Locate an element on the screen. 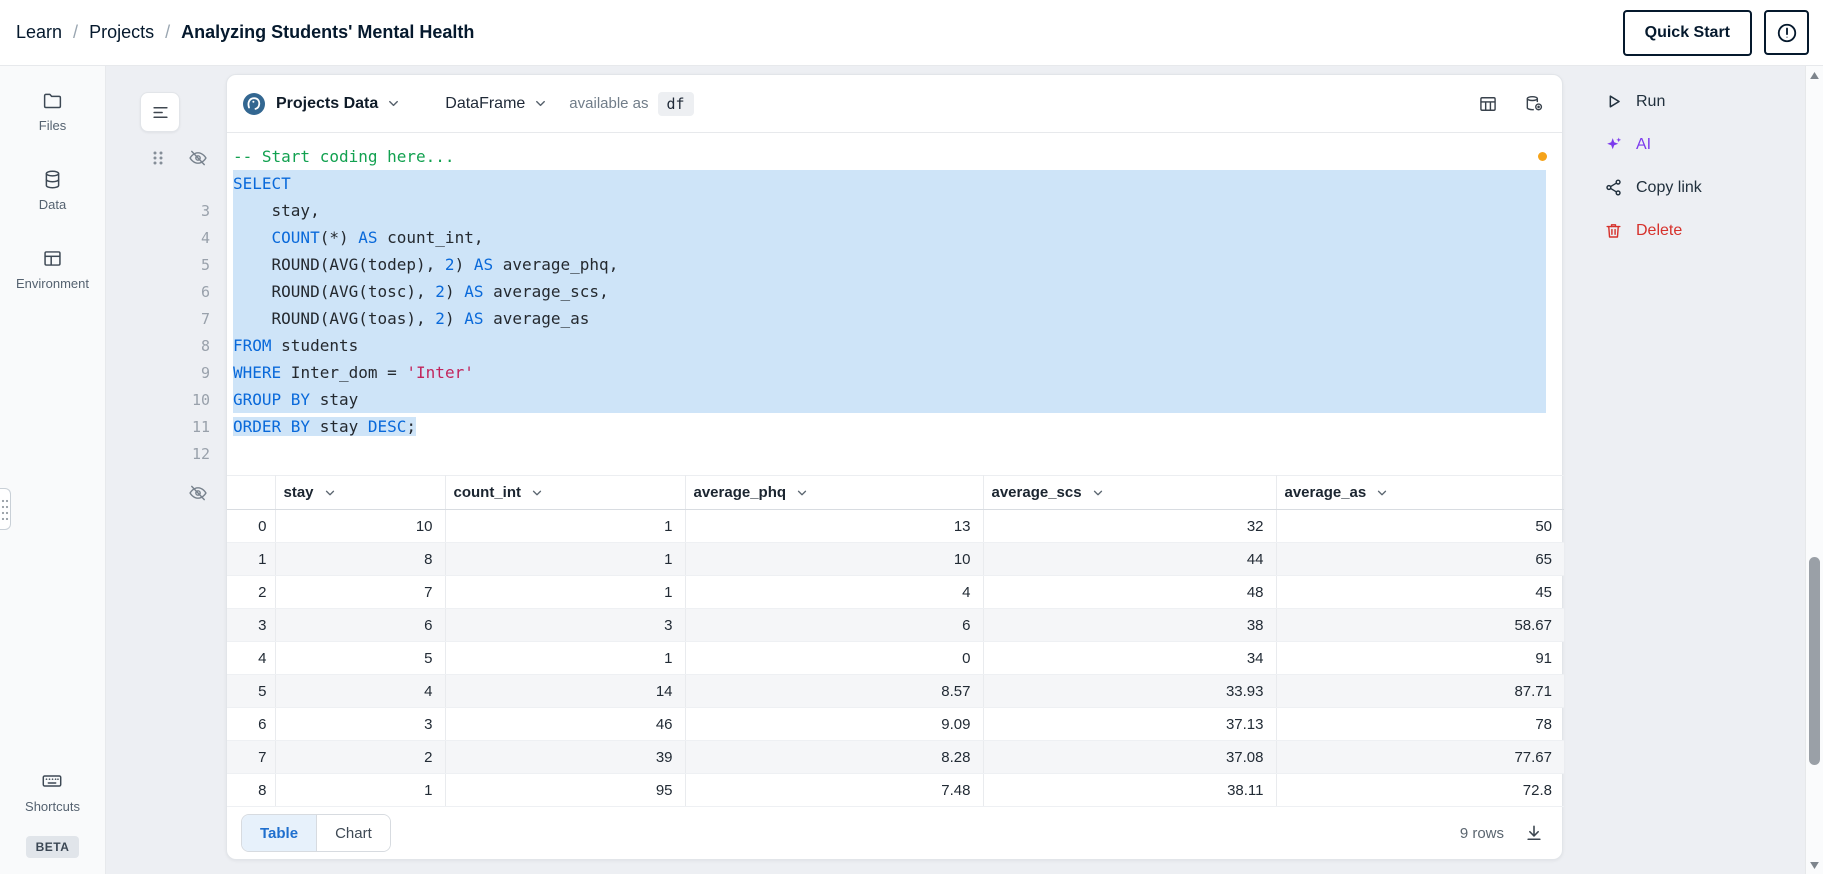 The image size is (1823, 874). scrollbar-track is located at coordinates (1814, 470).